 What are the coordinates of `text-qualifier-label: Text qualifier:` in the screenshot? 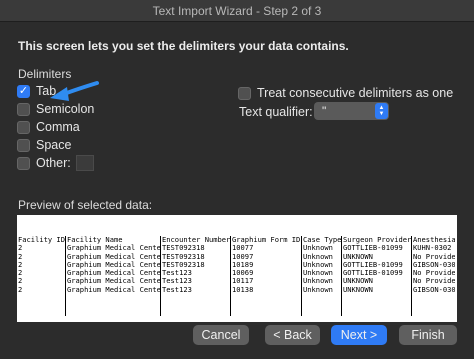 It's located at (276, 112).